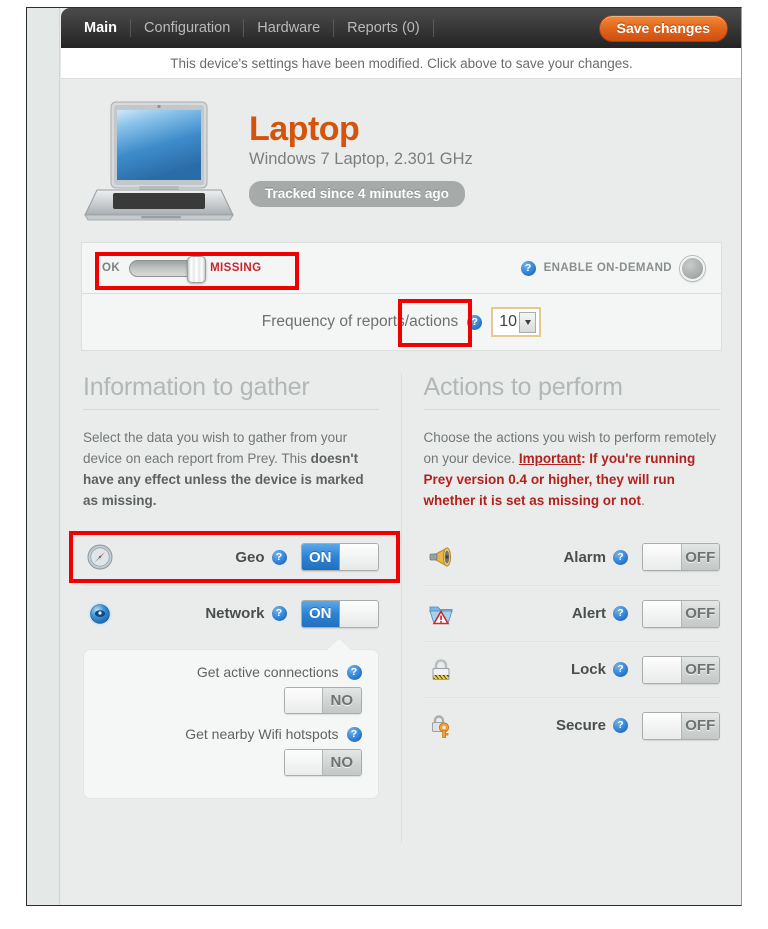 Image resolution: width=768 pixels, height=929 pixels. Describe the element at coordinates (700, 725) in the screenshot. I see `toggle-secure-state: OFF` at that location.